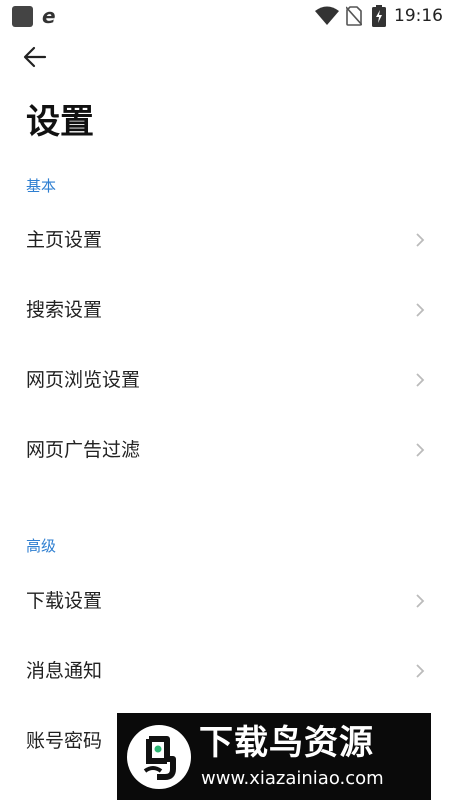 The height and width of the screenshot is (800, 450). Describe the element at coordinates (286, 743) in the screenshot. I see `watermark-title: 下载鸟资源` at that location.